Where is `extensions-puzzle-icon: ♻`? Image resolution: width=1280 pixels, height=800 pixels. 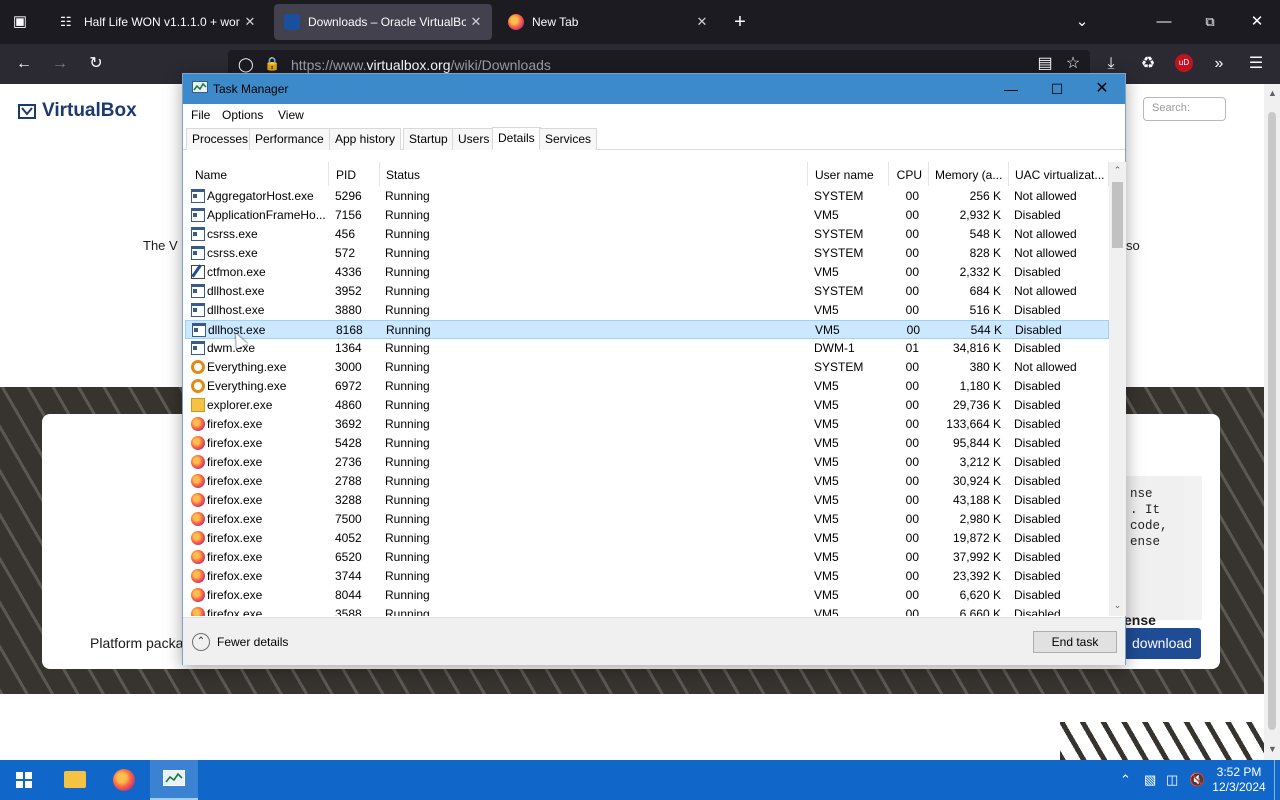 extensions-puzzle-icon: ♻ is located at coordinates (1148, 64).